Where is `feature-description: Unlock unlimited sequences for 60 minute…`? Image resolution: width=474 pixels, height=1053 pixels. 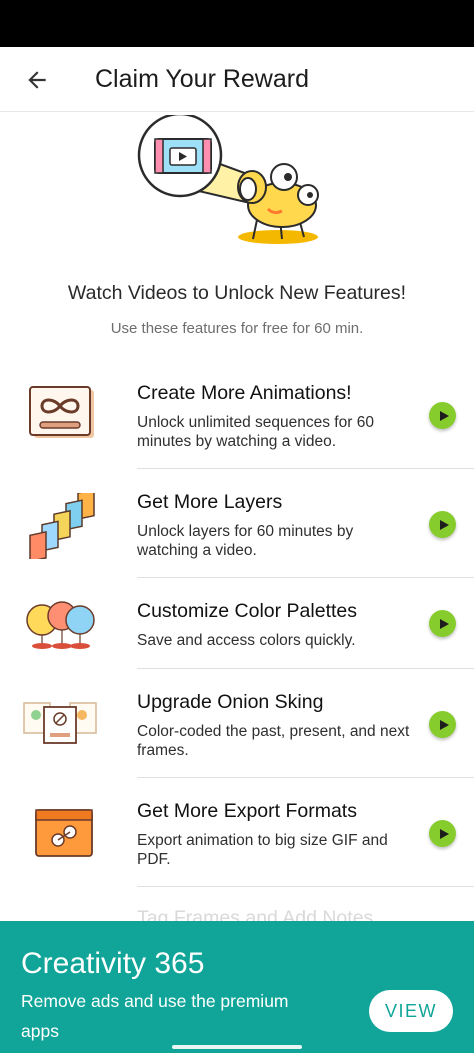 feature-description: Unlock unlimited sequences for 60 minute… is located at coordinates (255, 432).